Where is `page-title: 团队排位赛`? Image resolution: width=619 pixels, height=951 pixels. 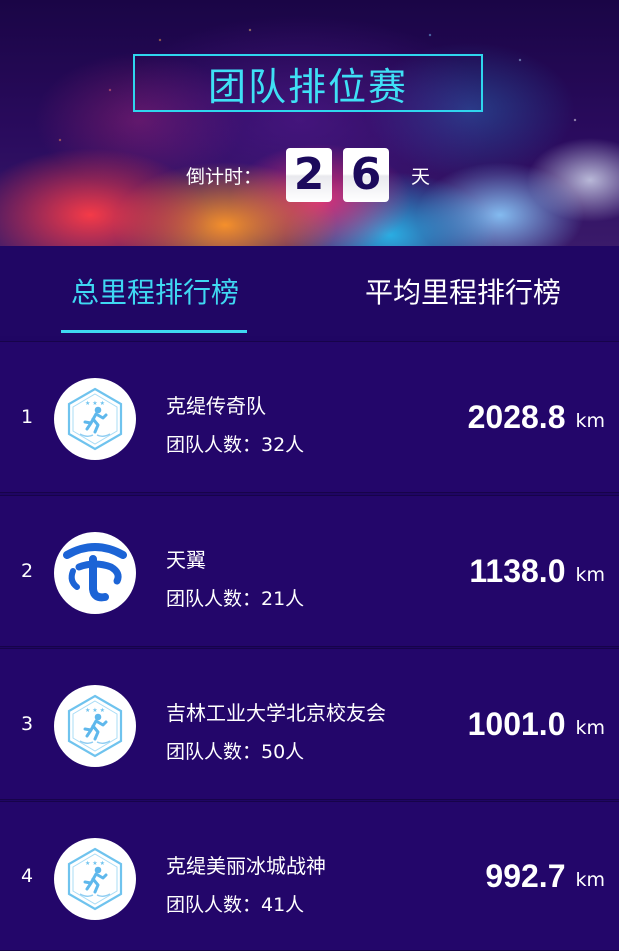
page-title: 团队排位赛 is located at coordinates (307, 86).